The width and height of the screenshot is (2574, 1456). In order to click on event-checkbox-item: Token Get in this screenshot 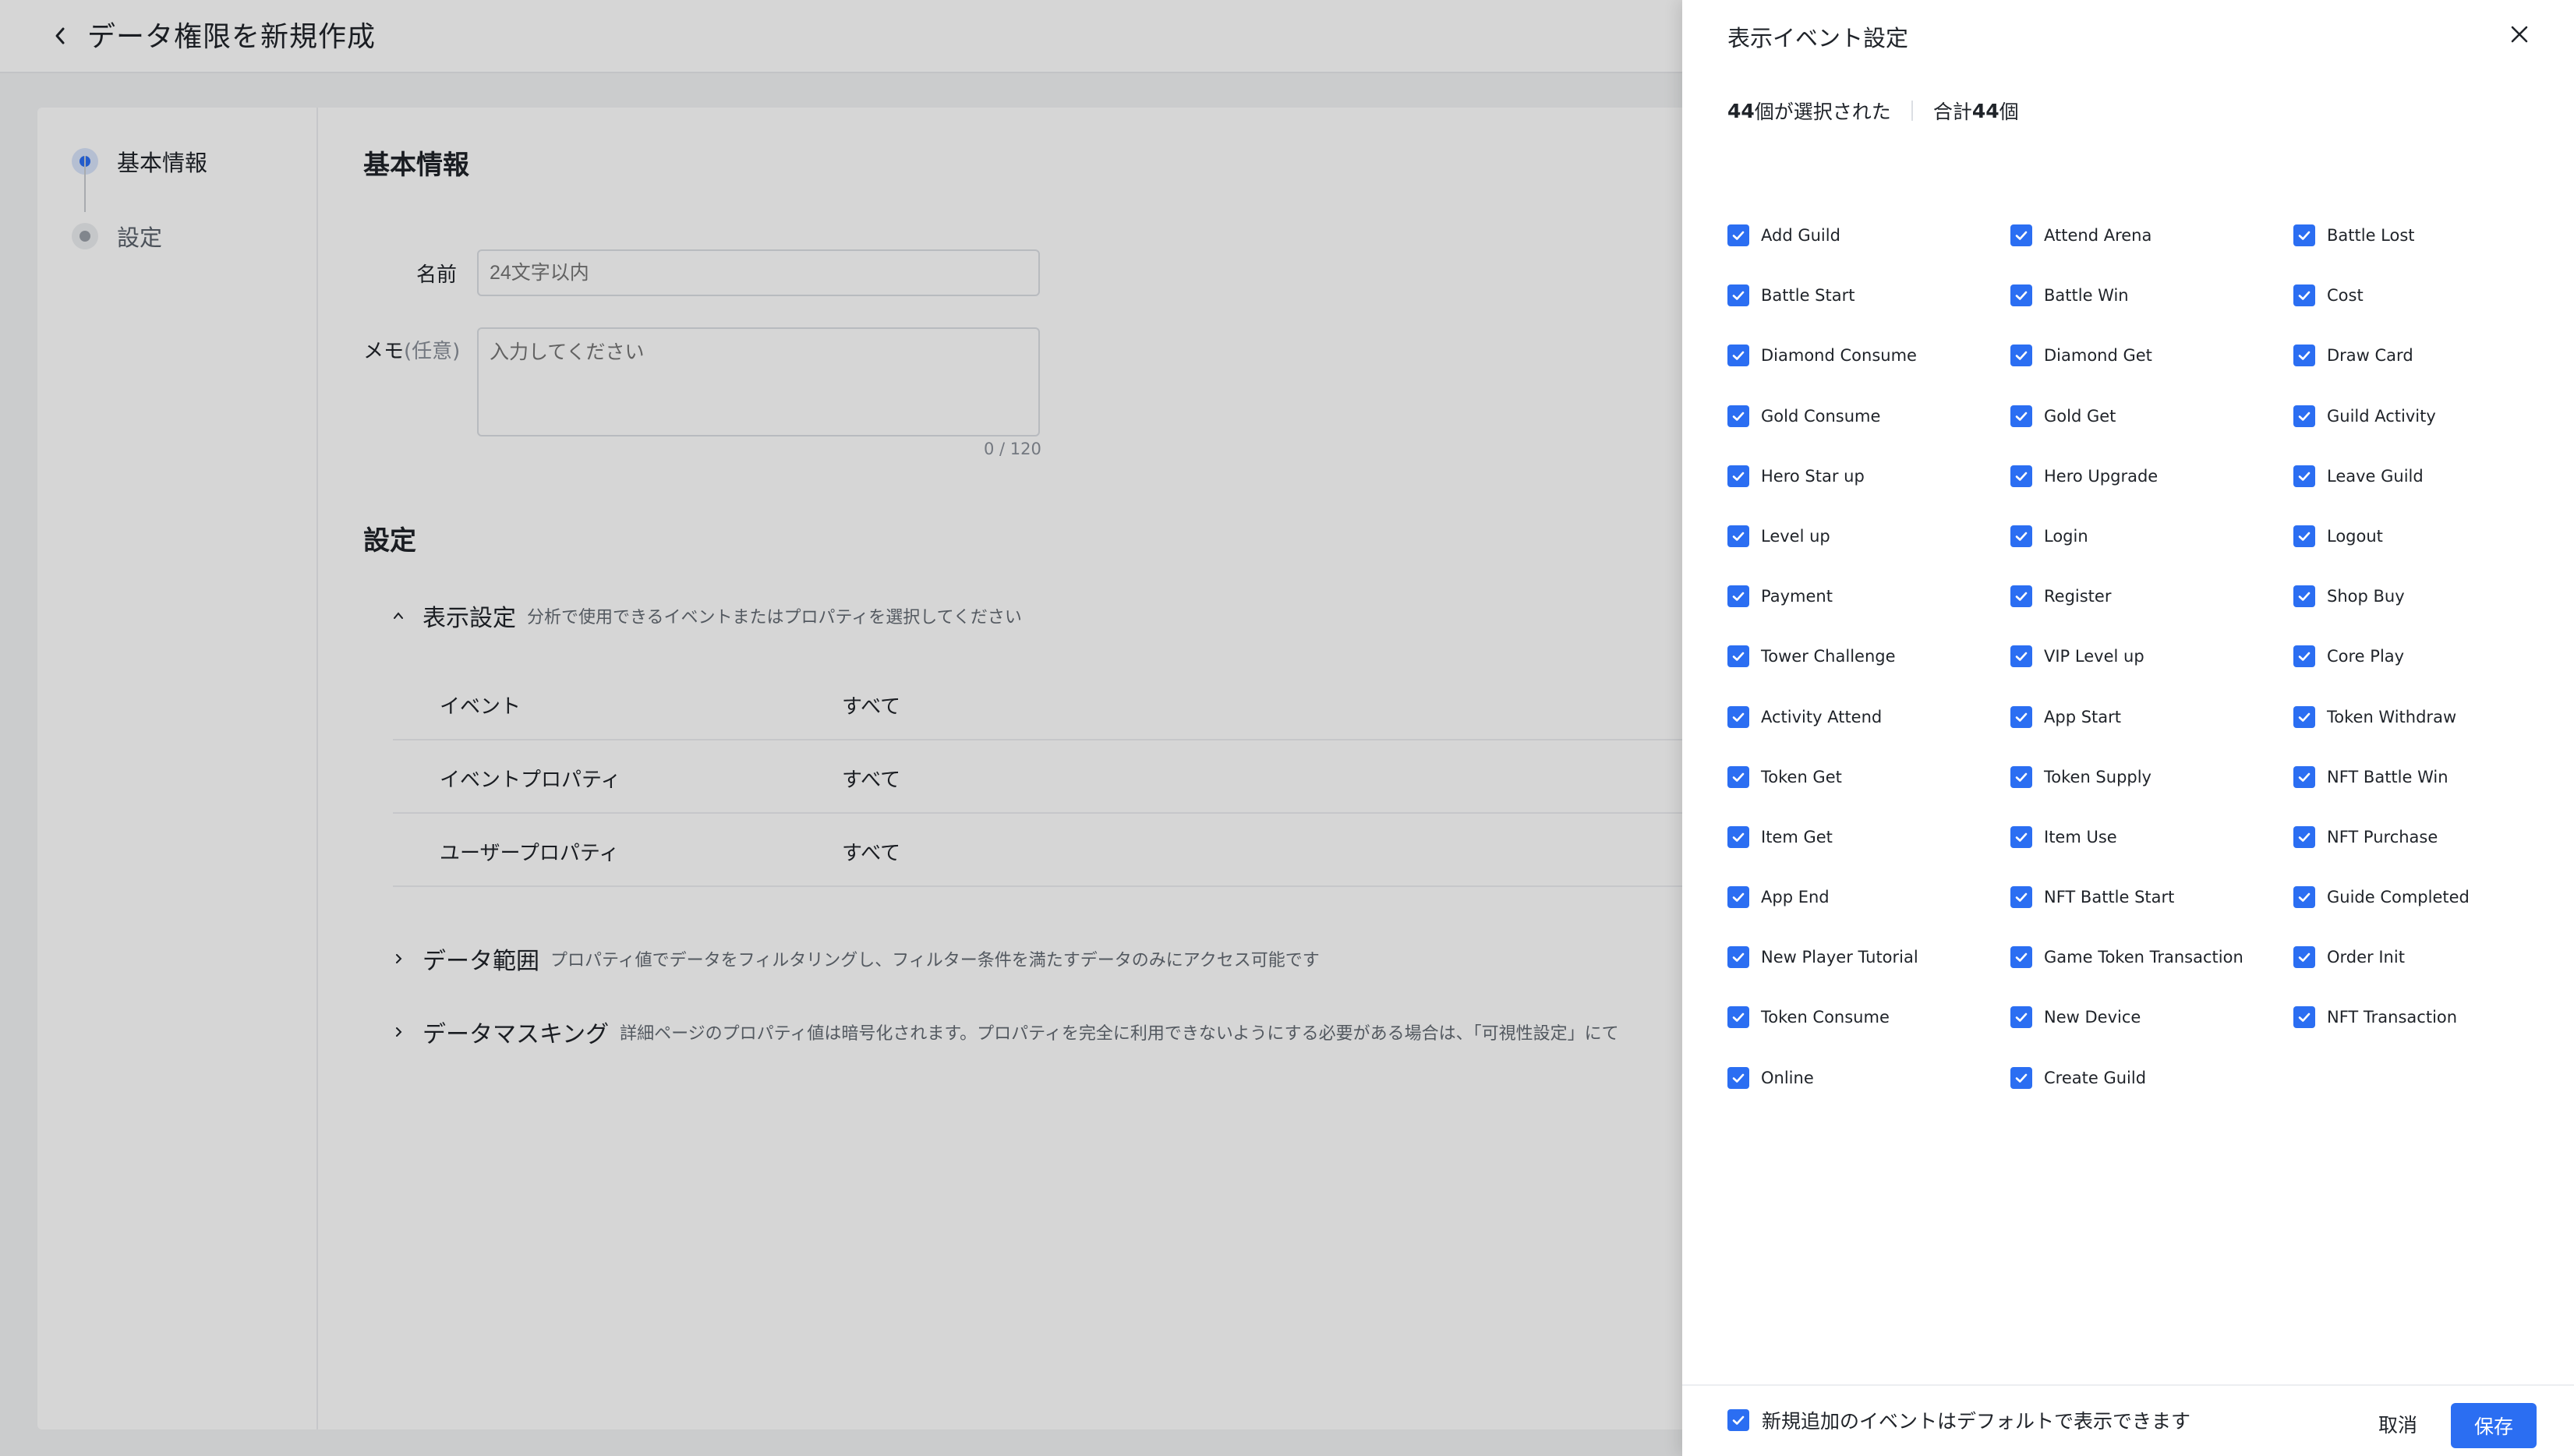, I will do `click(1868, 778)`.